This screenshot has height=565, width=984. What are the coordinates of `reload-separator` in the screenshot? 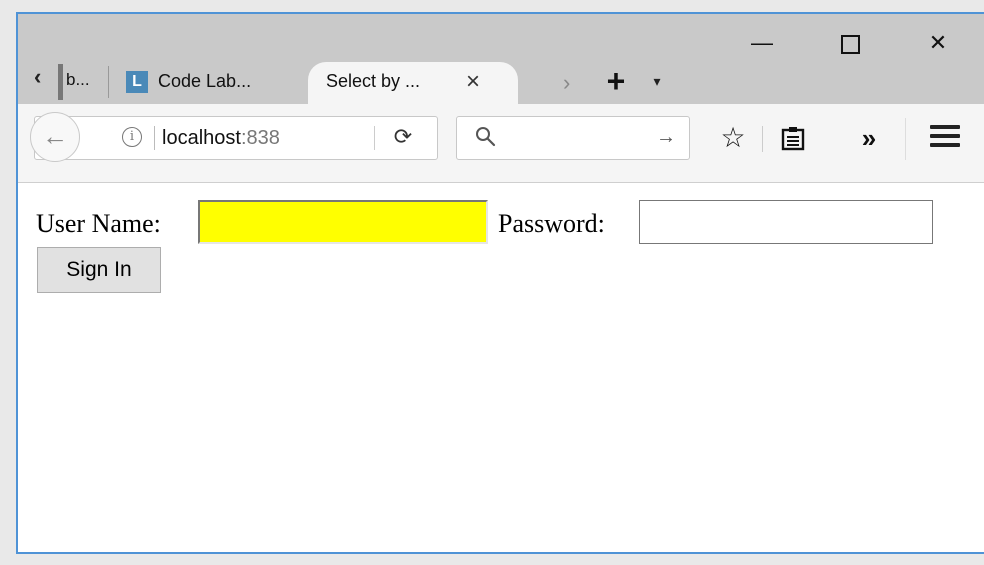 It's located at (374, 138).